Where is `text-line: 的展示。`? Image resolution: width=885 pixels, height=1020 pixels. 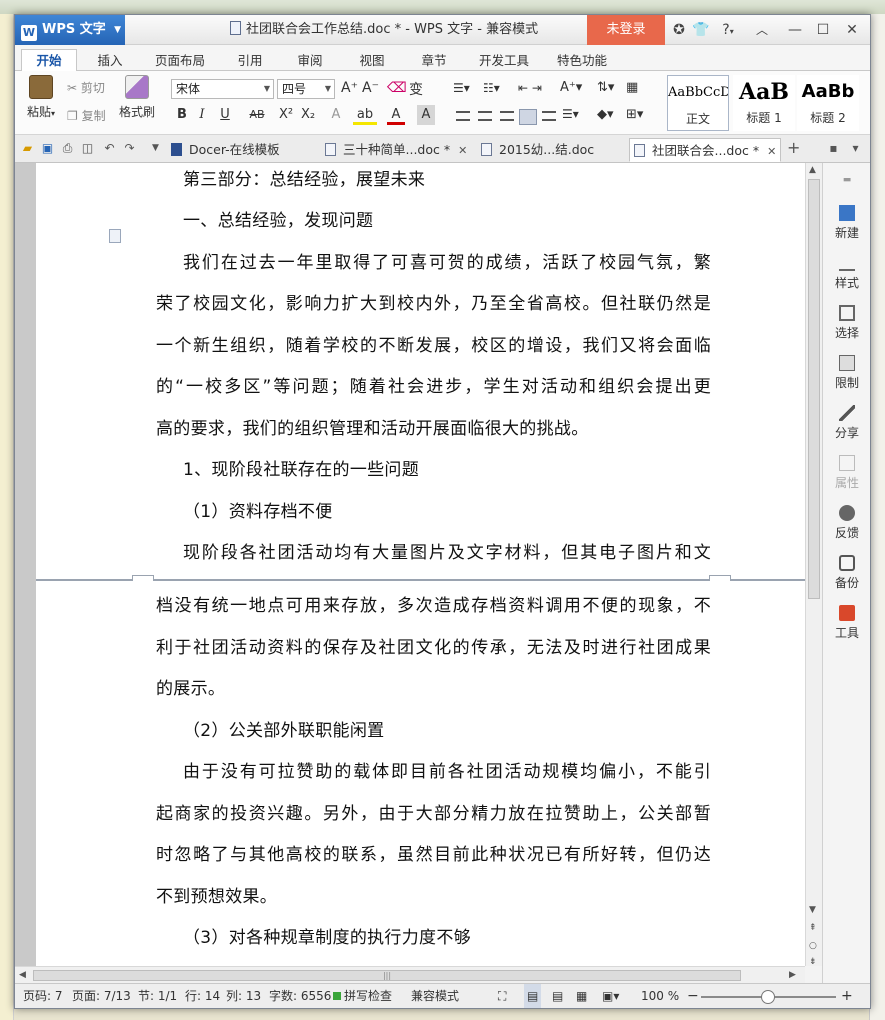
text-line: 的展示。 is located at coordinates (433, 689).